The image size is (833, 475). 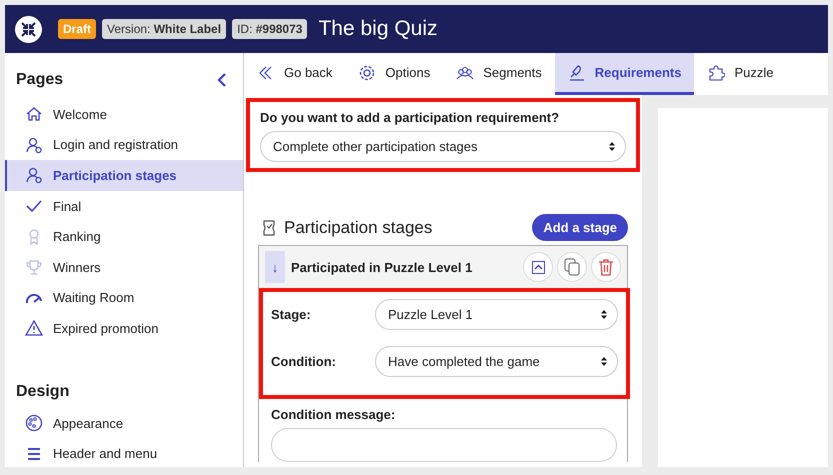 I want to click on gear-icon, so click(x=367, y=73).